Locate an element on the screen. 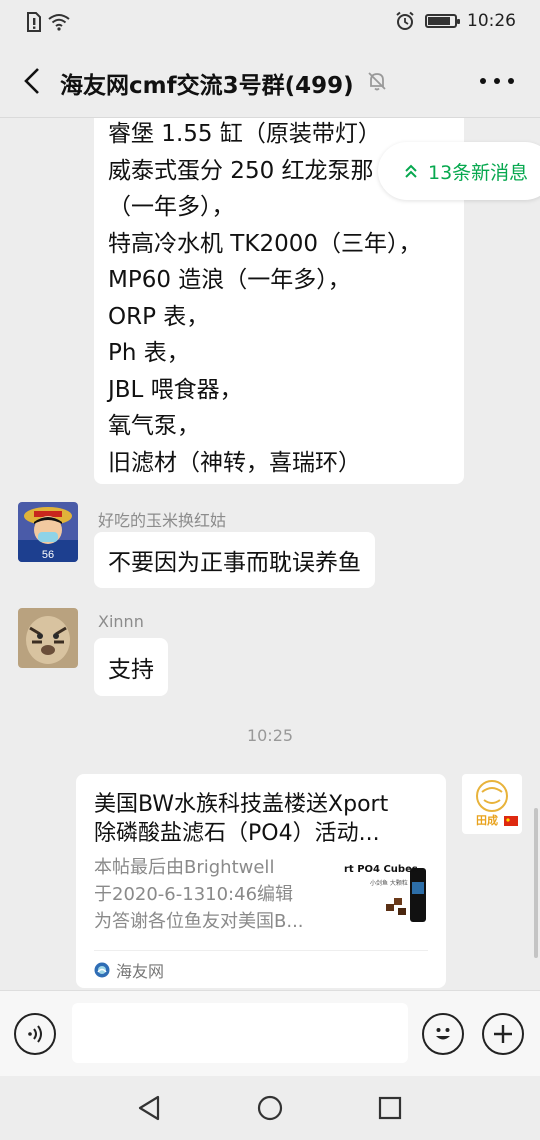 The width and height of the screenshot is (540, 1140). system-nav-bar is located at coordinates (270, 1108).